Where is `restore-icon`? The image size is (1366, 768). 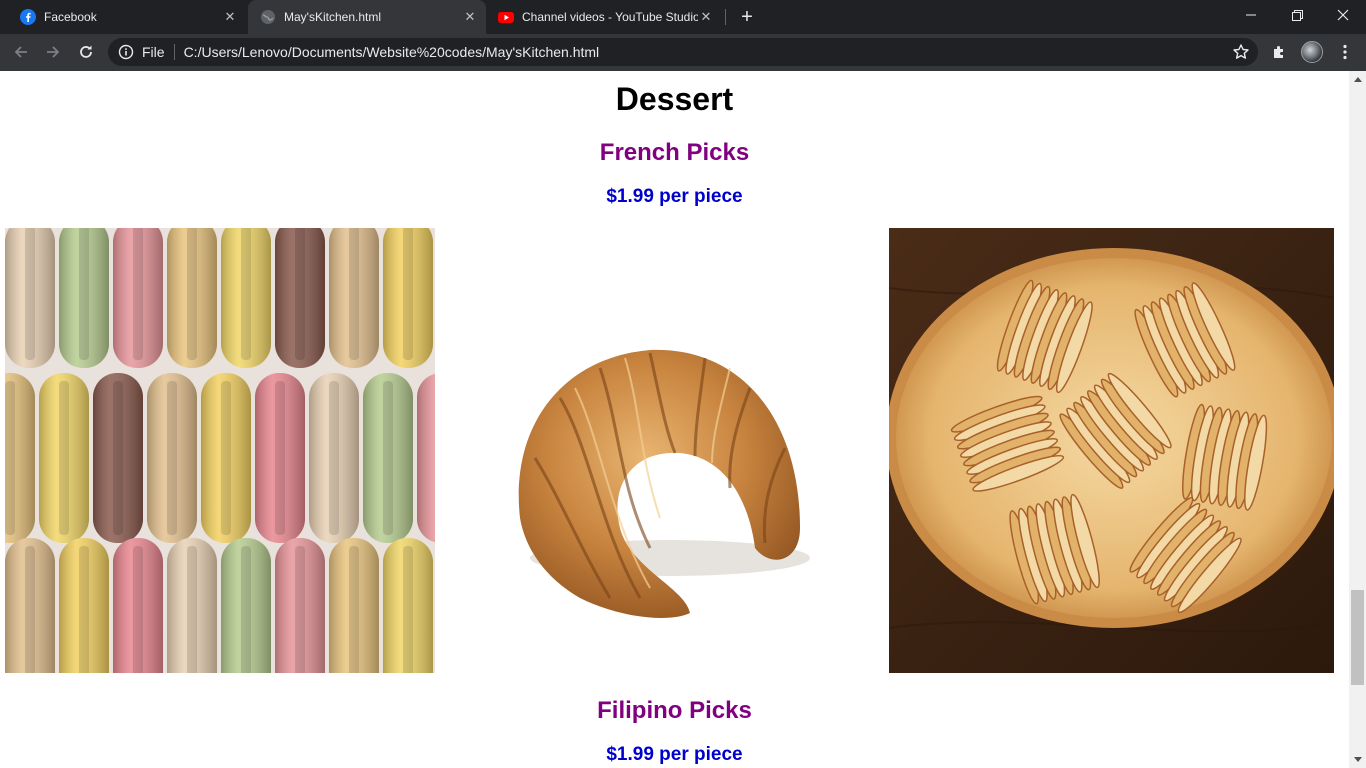 restore-icon is located at coordinates (1297, 15).